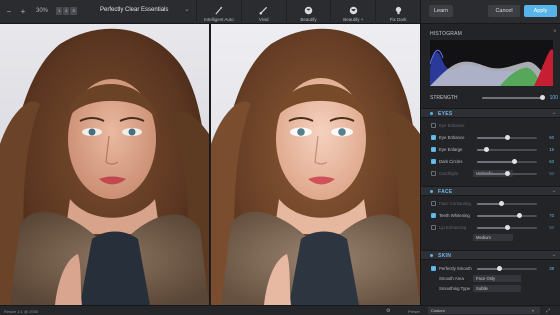  I want to click on view-mode-side-by-side: 3, so click(73, 11).